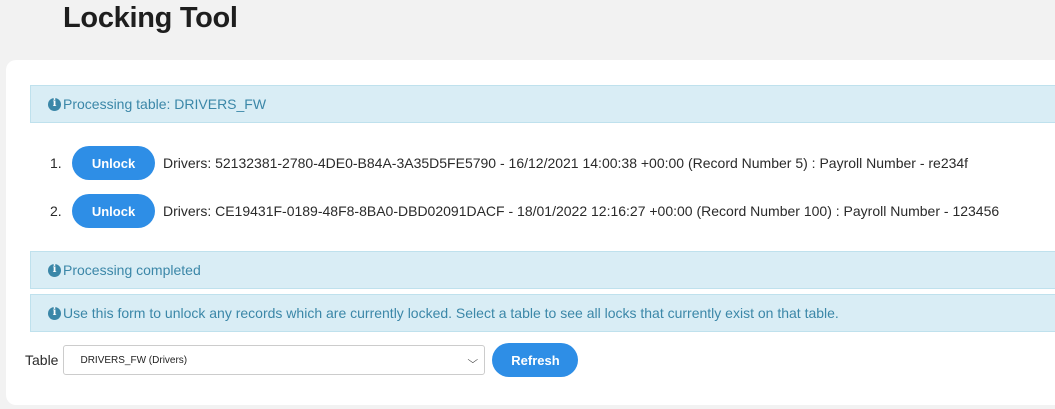 The width and height of the screenshot is (1055, 409). Describe the element at coordinates (274, 360) in the screenshot. I see `table-select: DRIVERS_FW (Drivers) ⌵` at that location.